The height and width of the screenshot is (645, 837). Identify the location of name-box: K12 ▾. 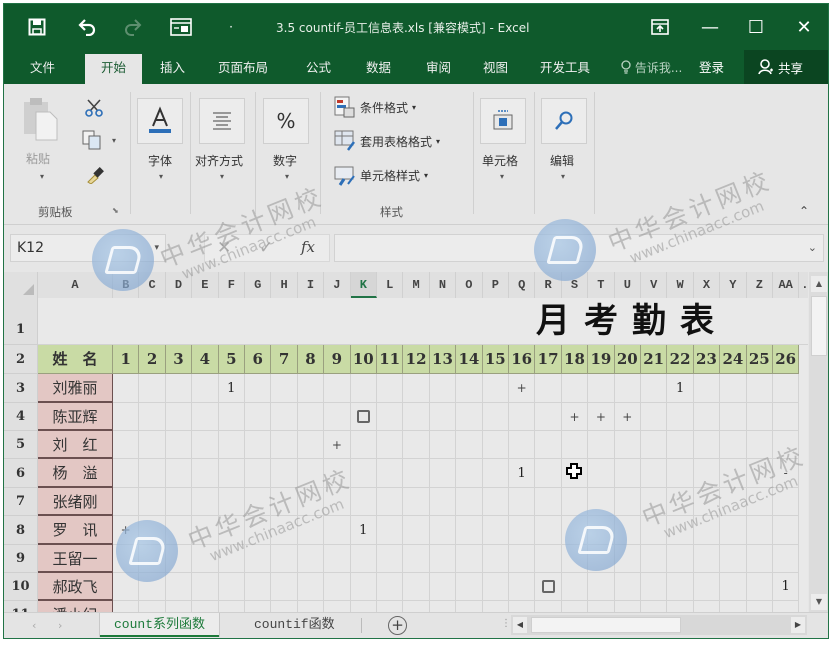
(88, 248).